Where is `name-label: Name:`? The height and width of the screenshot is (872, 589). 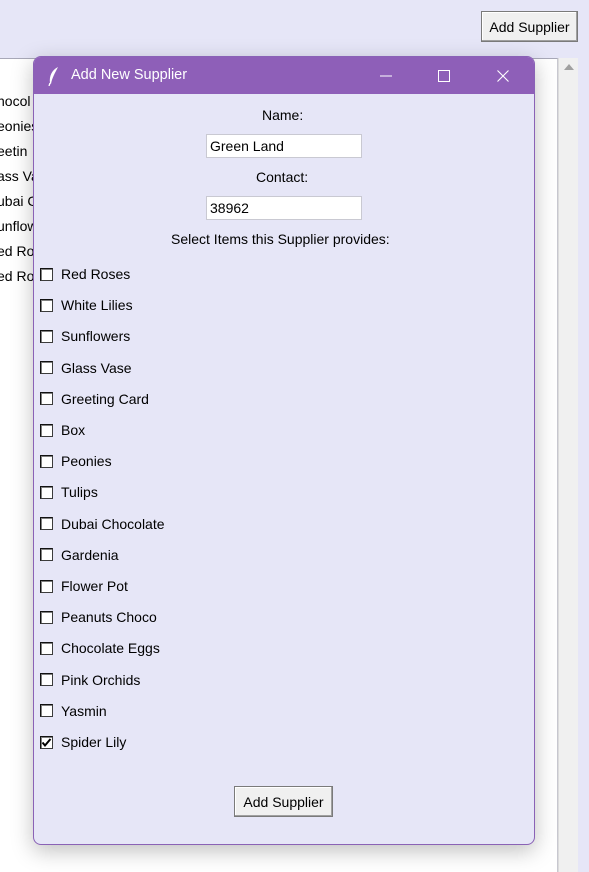
name-label: Name: is located at coordinates (283, 115).